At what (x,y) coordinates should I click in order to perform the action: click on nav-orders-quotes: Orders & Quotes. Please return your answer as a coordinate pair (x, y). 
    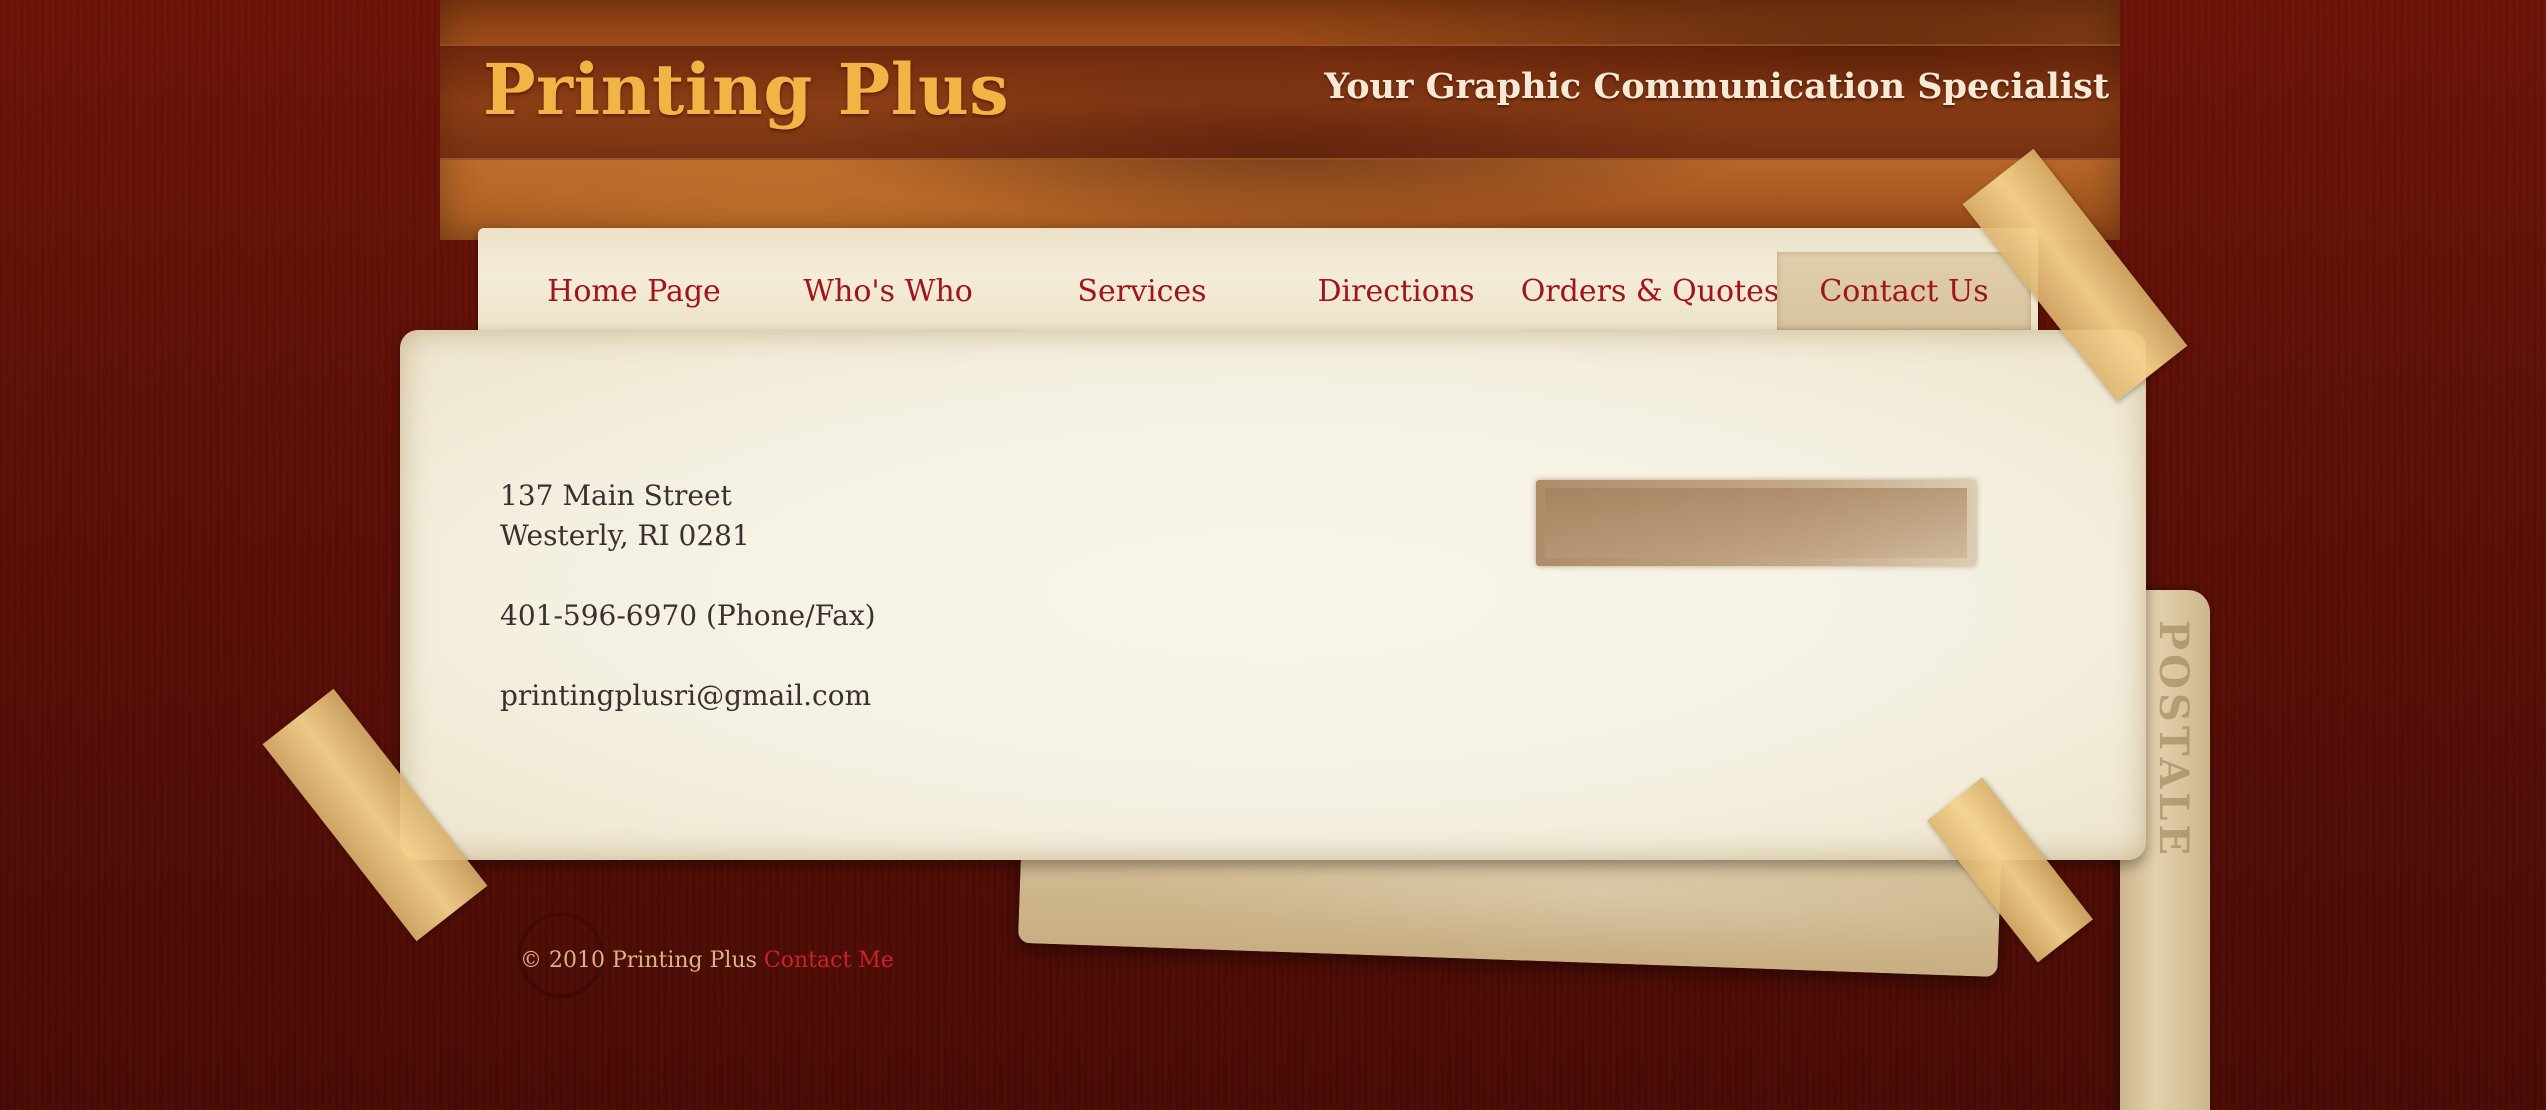
    Looking at the image, I should click on (1650, 291).